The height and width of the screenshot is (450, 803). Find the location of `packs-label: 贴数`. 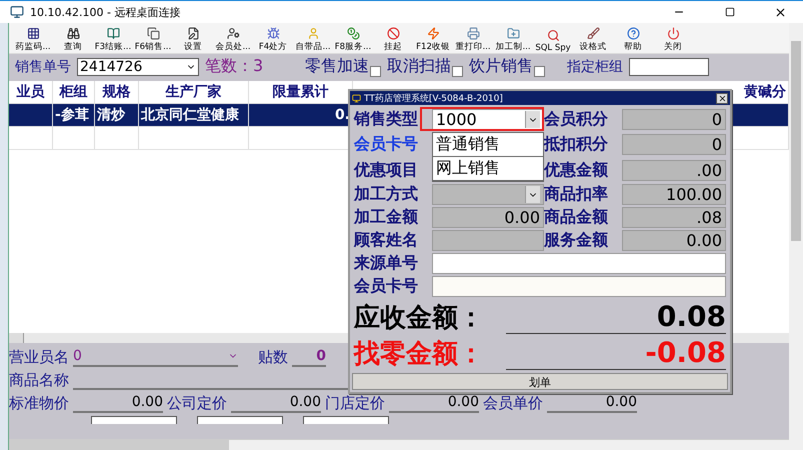

packs-label: 贴数 is located at coordinates (273, 357).